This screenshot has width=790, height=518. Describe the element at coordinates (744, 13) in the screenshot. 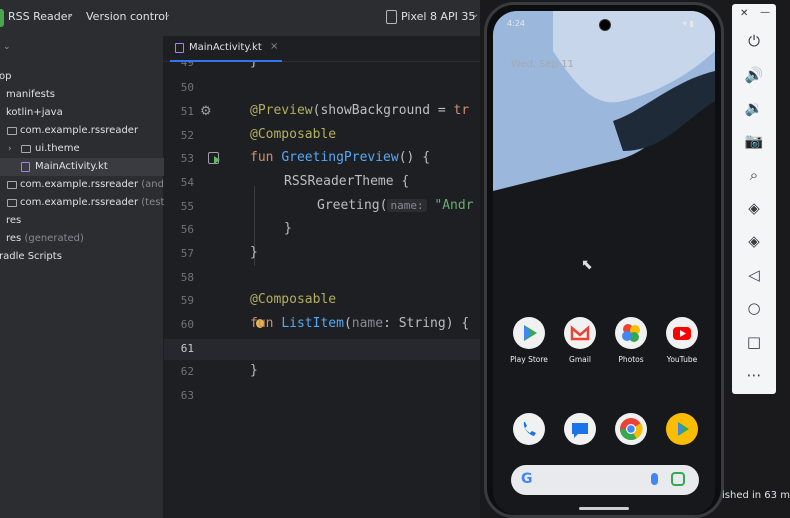

I see `close-icon: ✕` at that location.